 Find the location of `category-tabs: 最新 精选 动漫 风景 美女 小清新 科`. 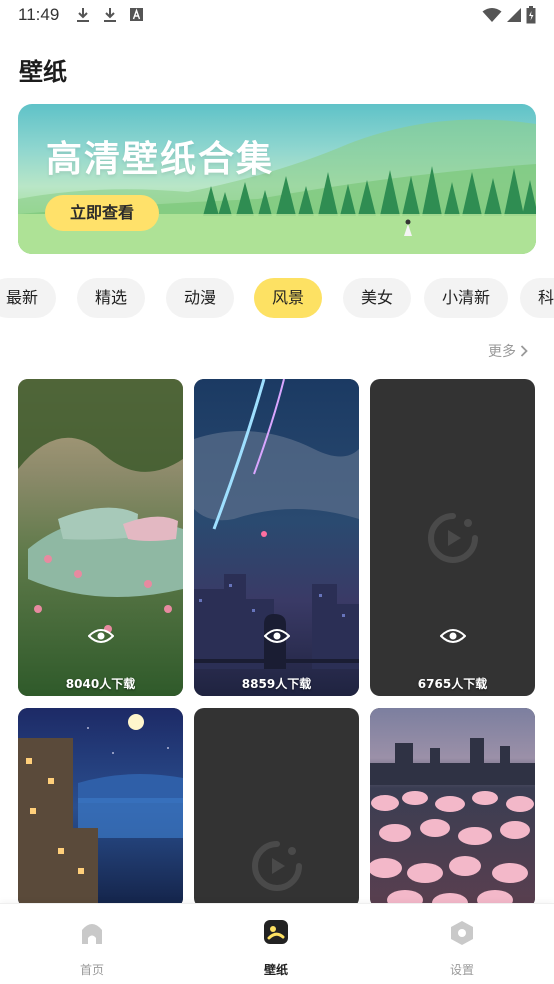

category-tabs: 最新 精选 动漫 风景 美女 小清新 科 is located at coordinates (277, 298).